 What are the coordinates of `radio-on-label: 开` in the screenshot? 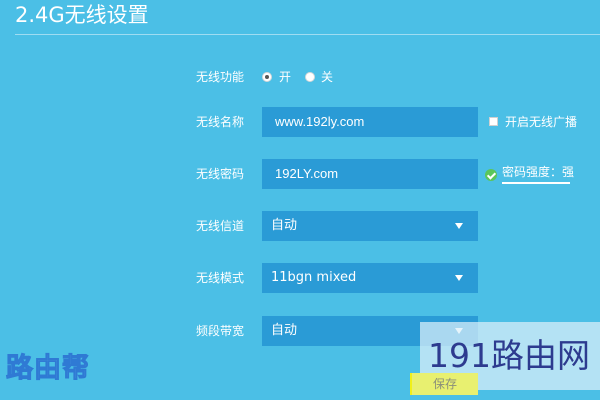 It's located at (285, 77).